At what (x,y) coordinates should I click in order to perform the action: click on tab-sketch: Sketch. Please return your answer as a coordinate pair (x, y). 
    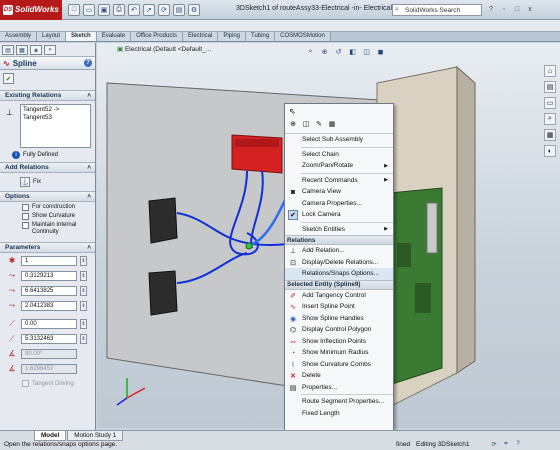
    Looking at the image, I should click on (81, 36).